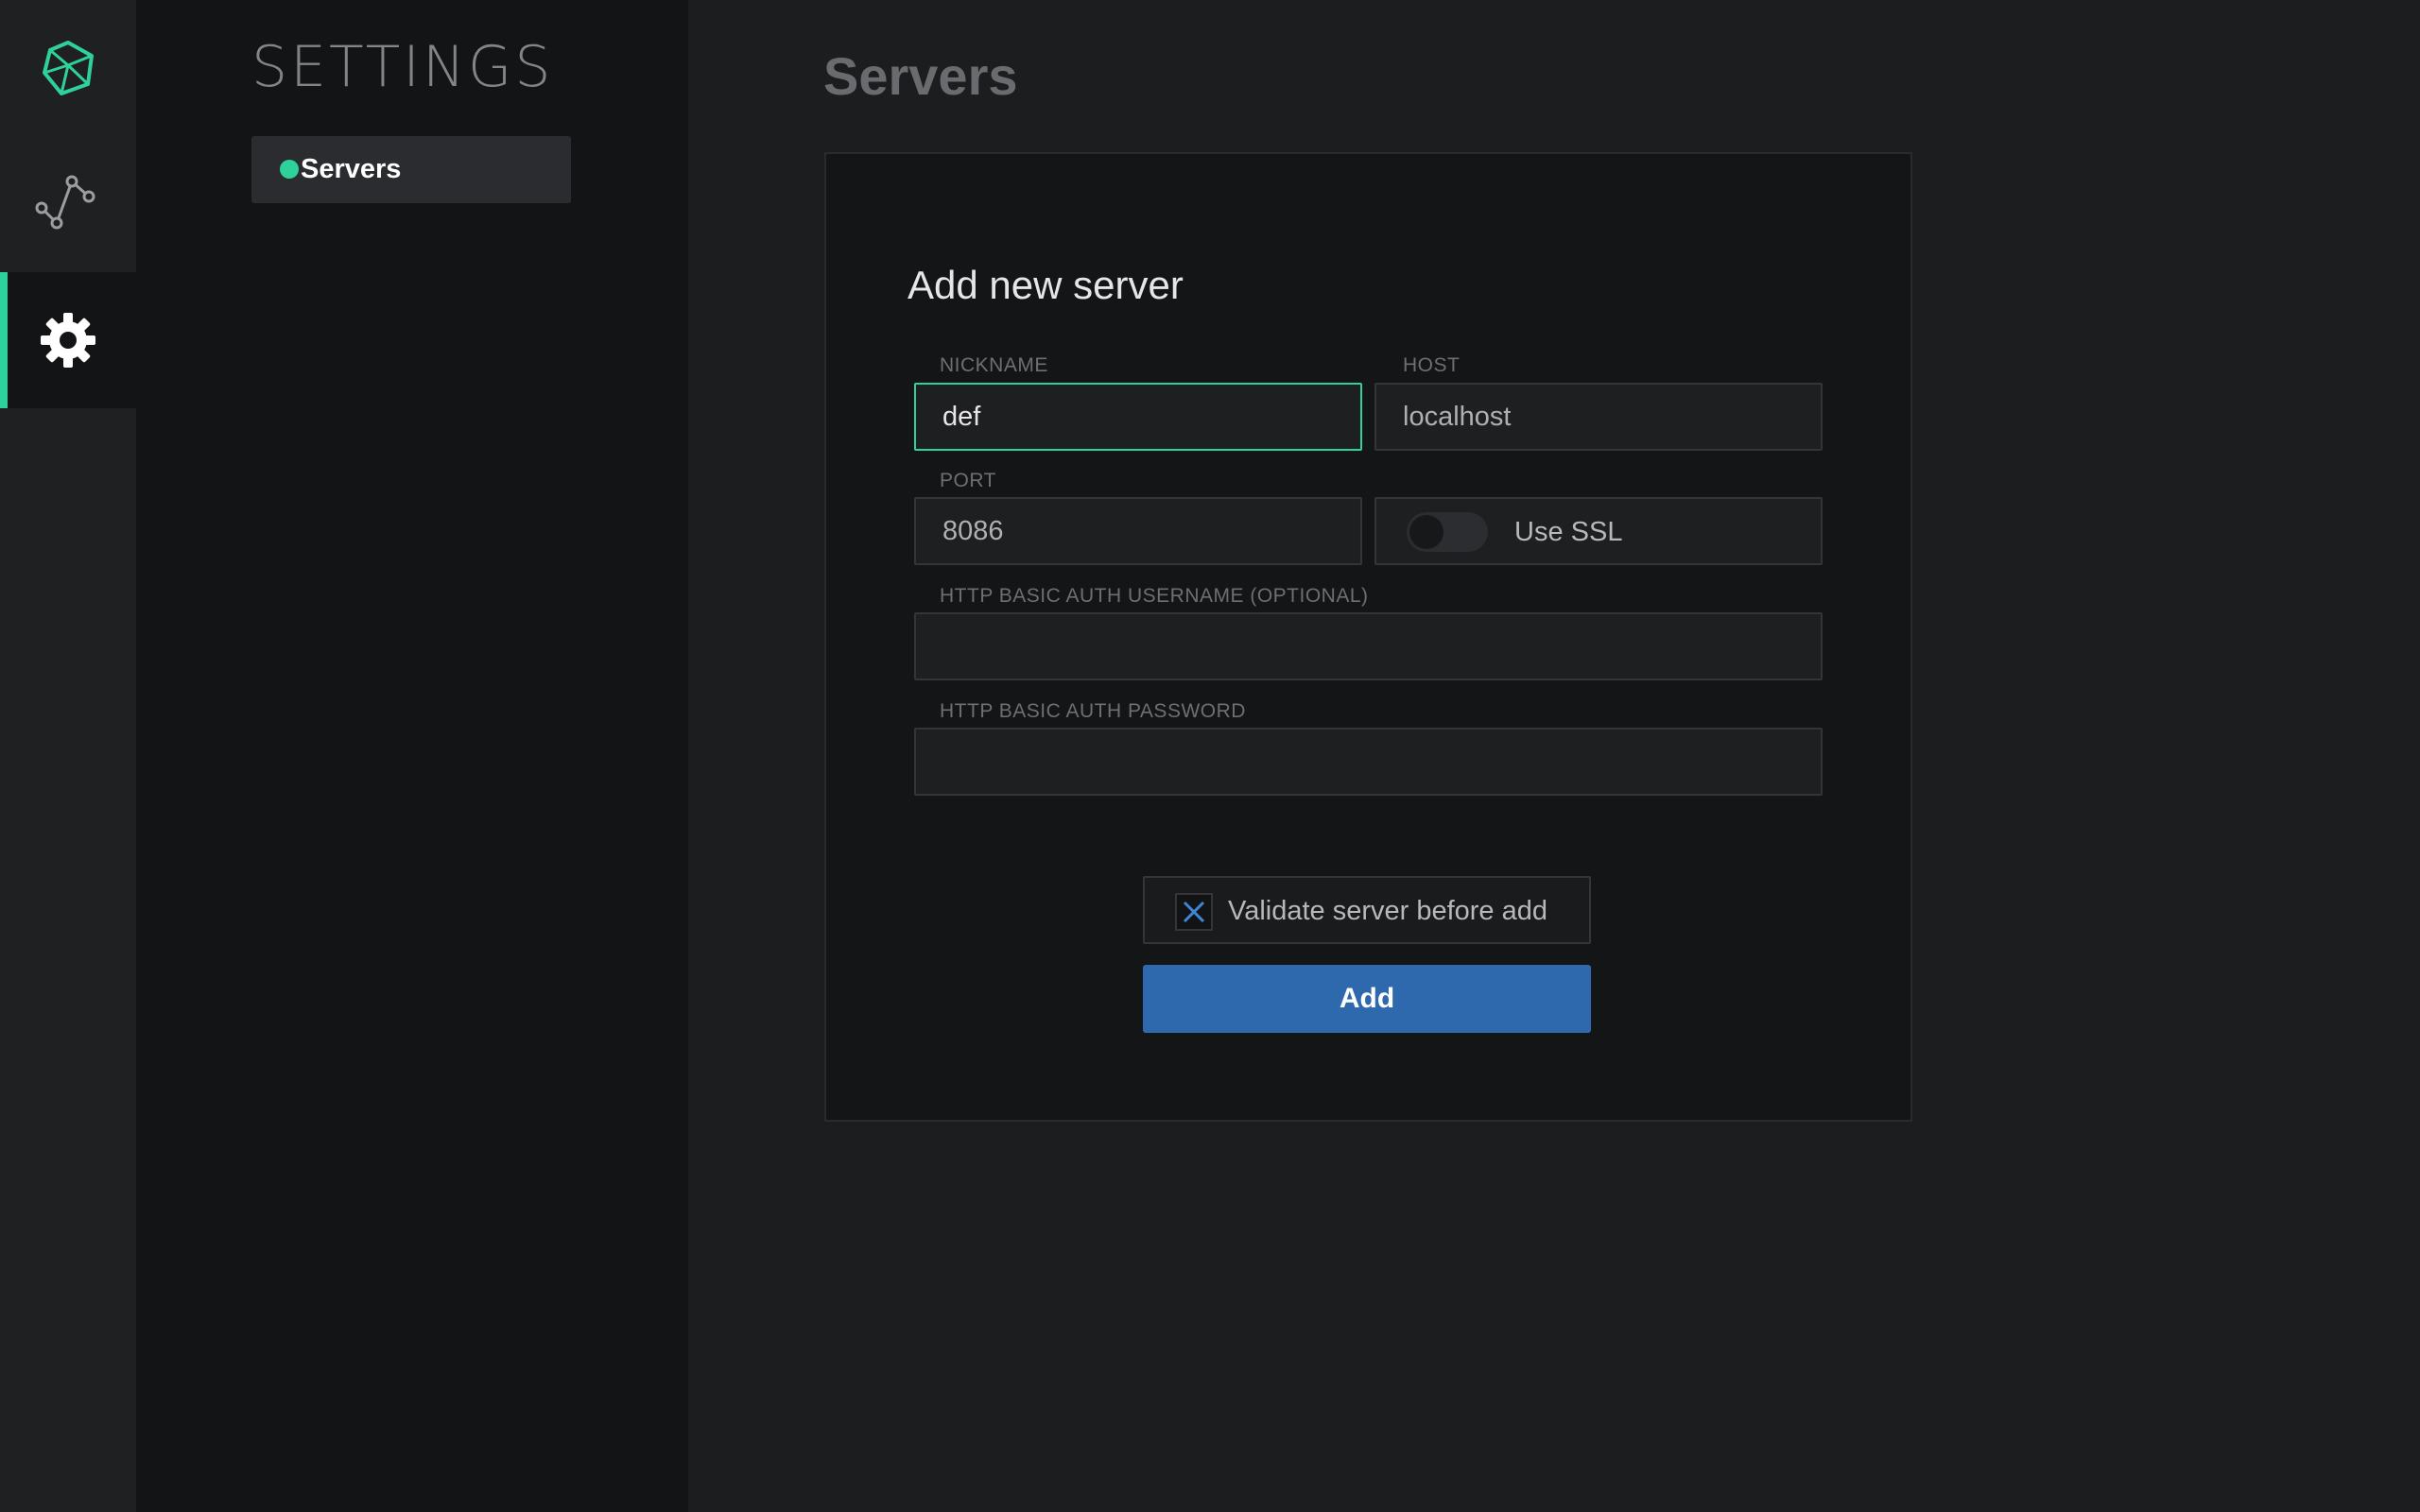  Describe the element at coordinates (1368, 762) in the screenshot. I see `password-input` at that location.